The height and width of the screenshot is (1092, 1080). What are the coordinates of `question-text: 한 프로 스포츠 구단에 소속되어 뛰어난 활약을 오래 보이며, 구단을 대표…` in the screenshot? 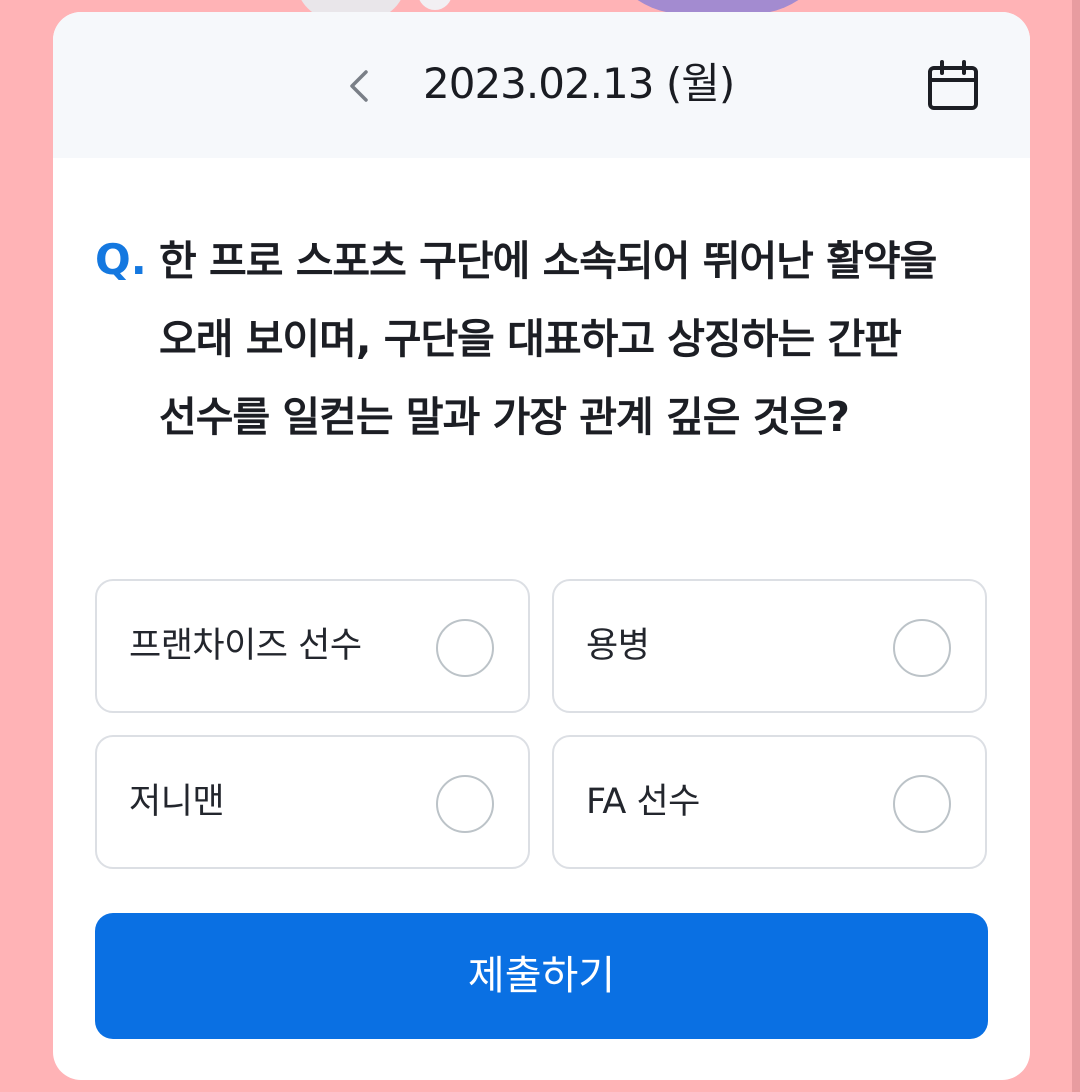 It's located at (548, 339).